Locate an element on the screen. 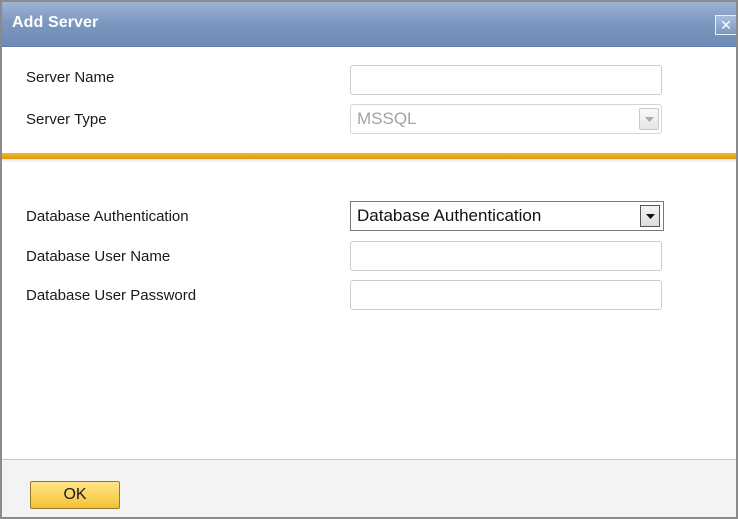 The width and height of the screenshot is (738, 519). database-user-password-label: Database User Password is located at coordinates (111, 295).